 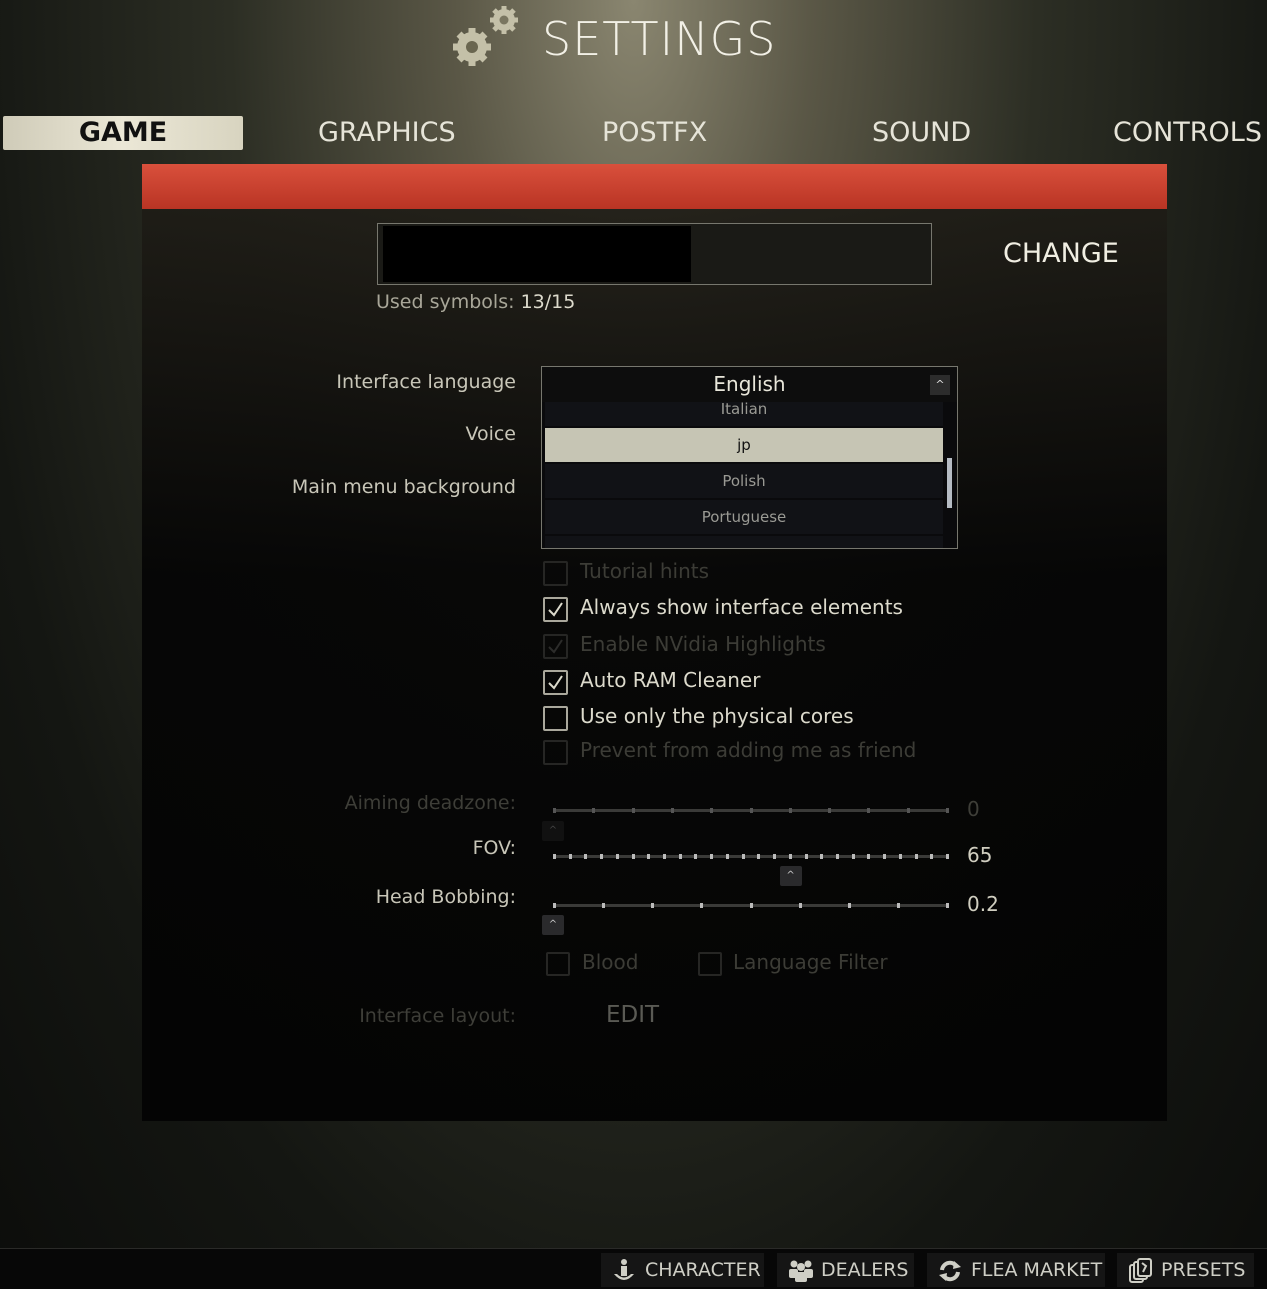 I want to click on aiming-deadzone-slider-handle: ^, so click(x=553, y=831).